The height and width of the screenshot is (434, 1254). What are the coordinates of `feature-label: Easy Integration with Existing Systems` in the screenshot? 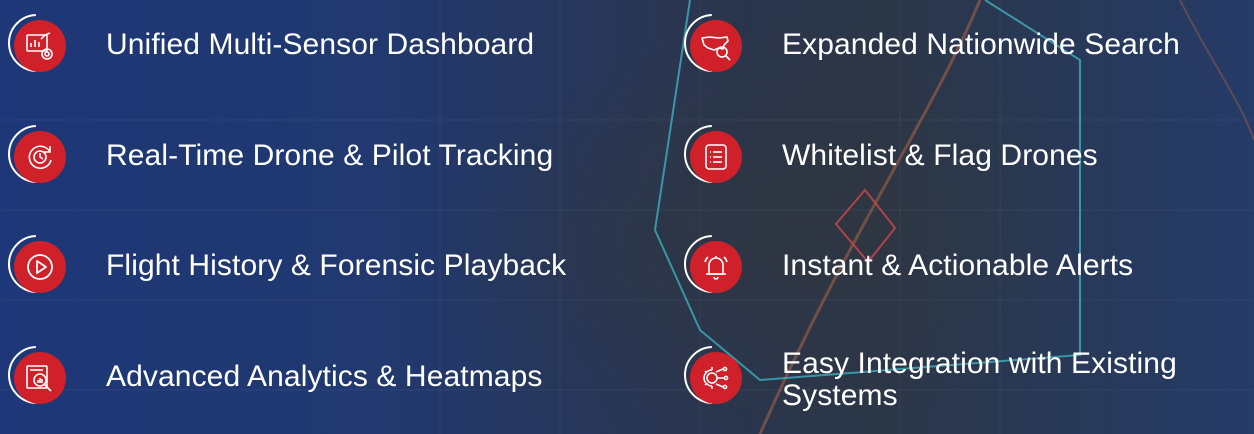 It's located at (979, 379).